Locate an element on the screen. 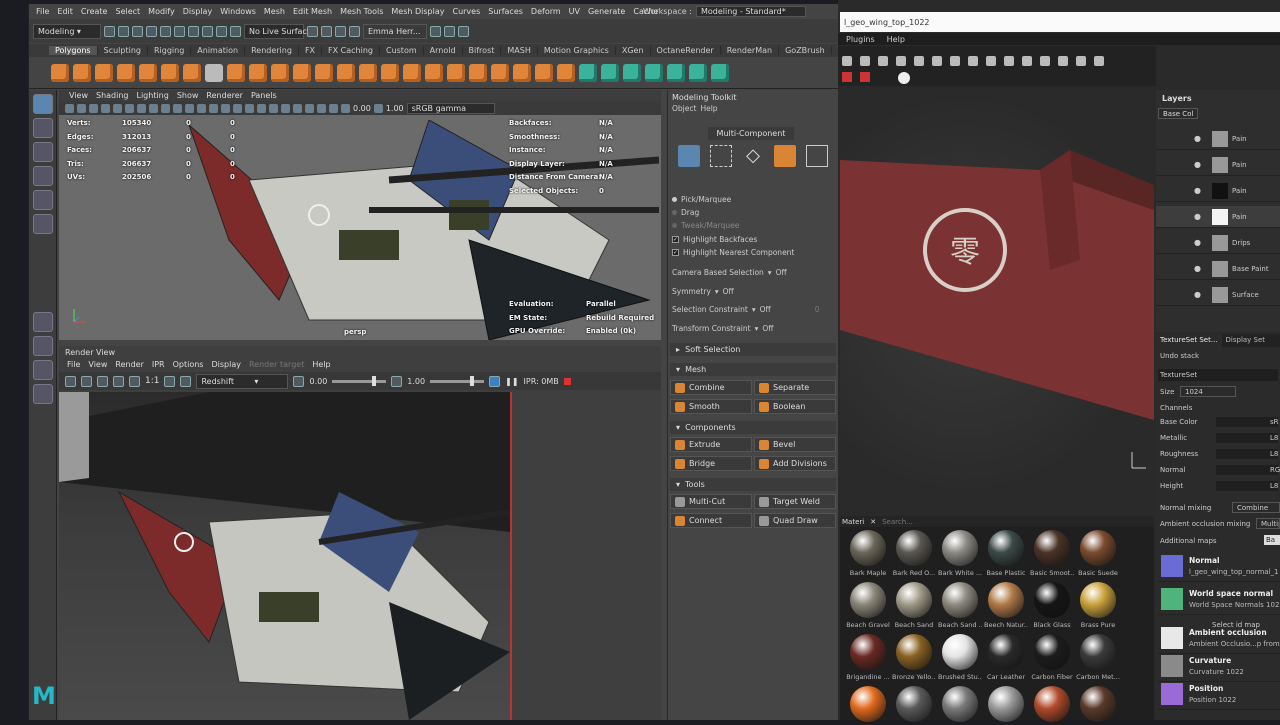 The image size is (1280, 725). extrude-button: Extrude is located at coordinates (711, 444).